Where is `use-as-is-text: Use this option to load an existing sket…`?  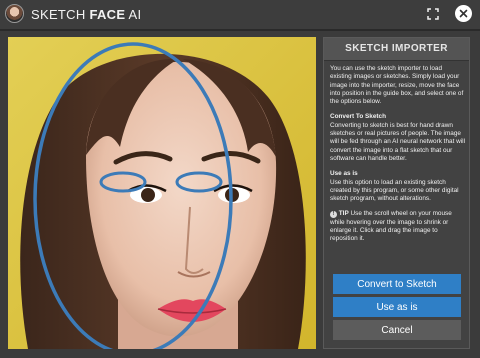 use-as-is-text: Use this option to load an existing sket… is located at coordinates (394, 190).